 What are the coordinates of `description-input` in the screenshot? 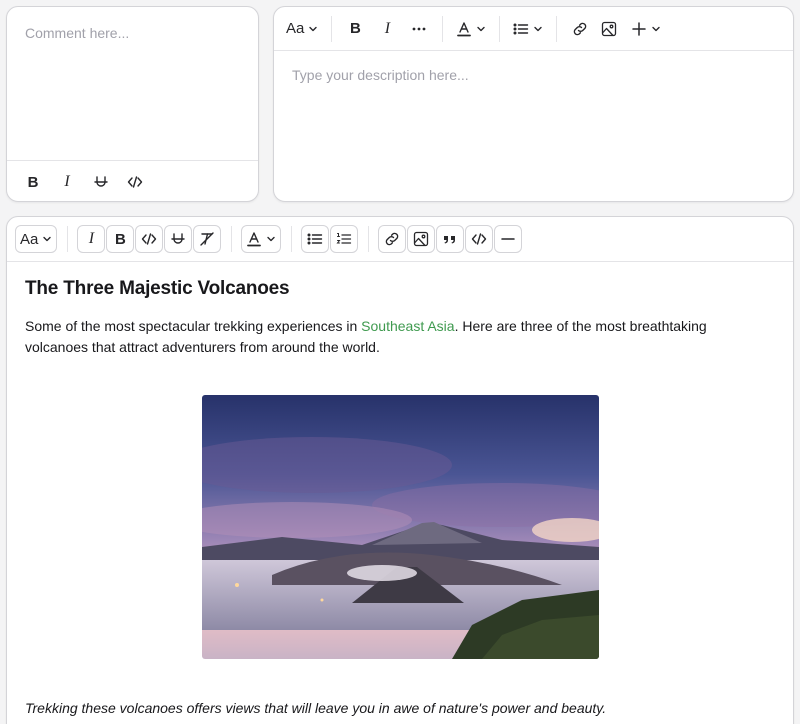 It's located at (533, 126).